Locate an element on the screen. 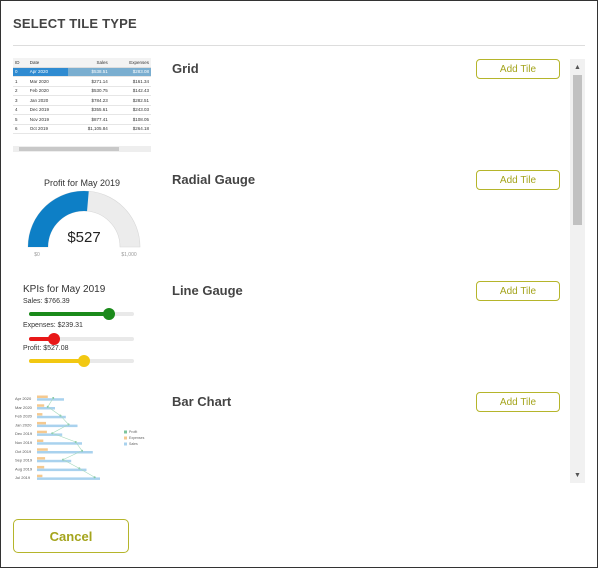  grid-preview-row: 4 Dec 2019 $355.61 $243.03 is located at coordinates (82, 110).